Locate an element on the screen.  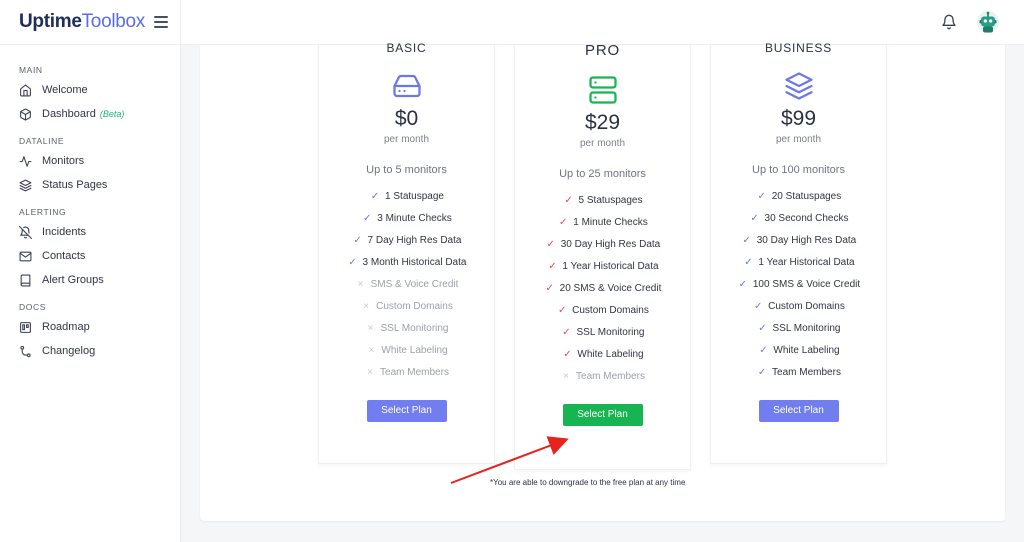
select-plan-basic-button: Select Plan is located at coordinates (406, 411).